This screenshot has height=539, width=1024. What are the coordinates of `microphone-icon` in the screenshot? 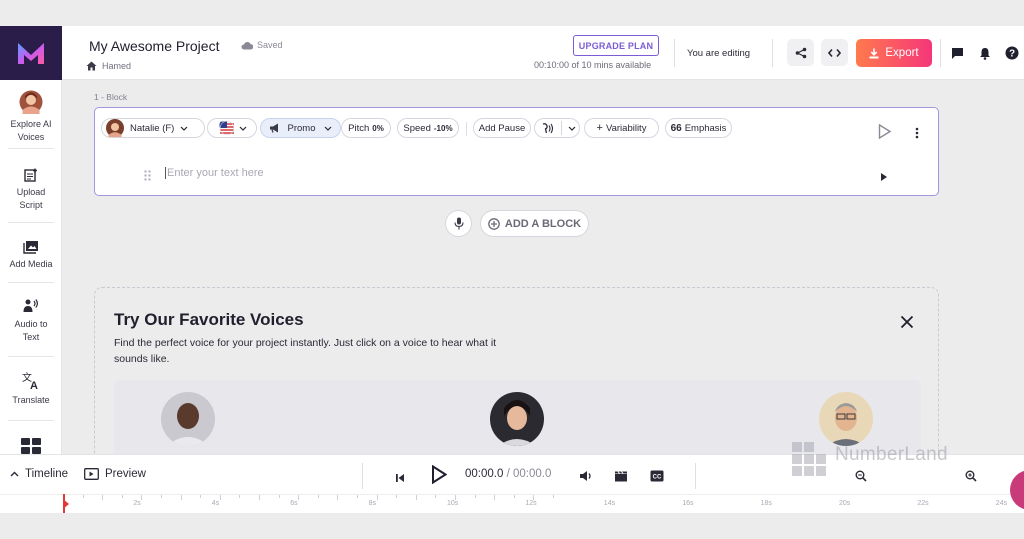 It's located at (458, 223).